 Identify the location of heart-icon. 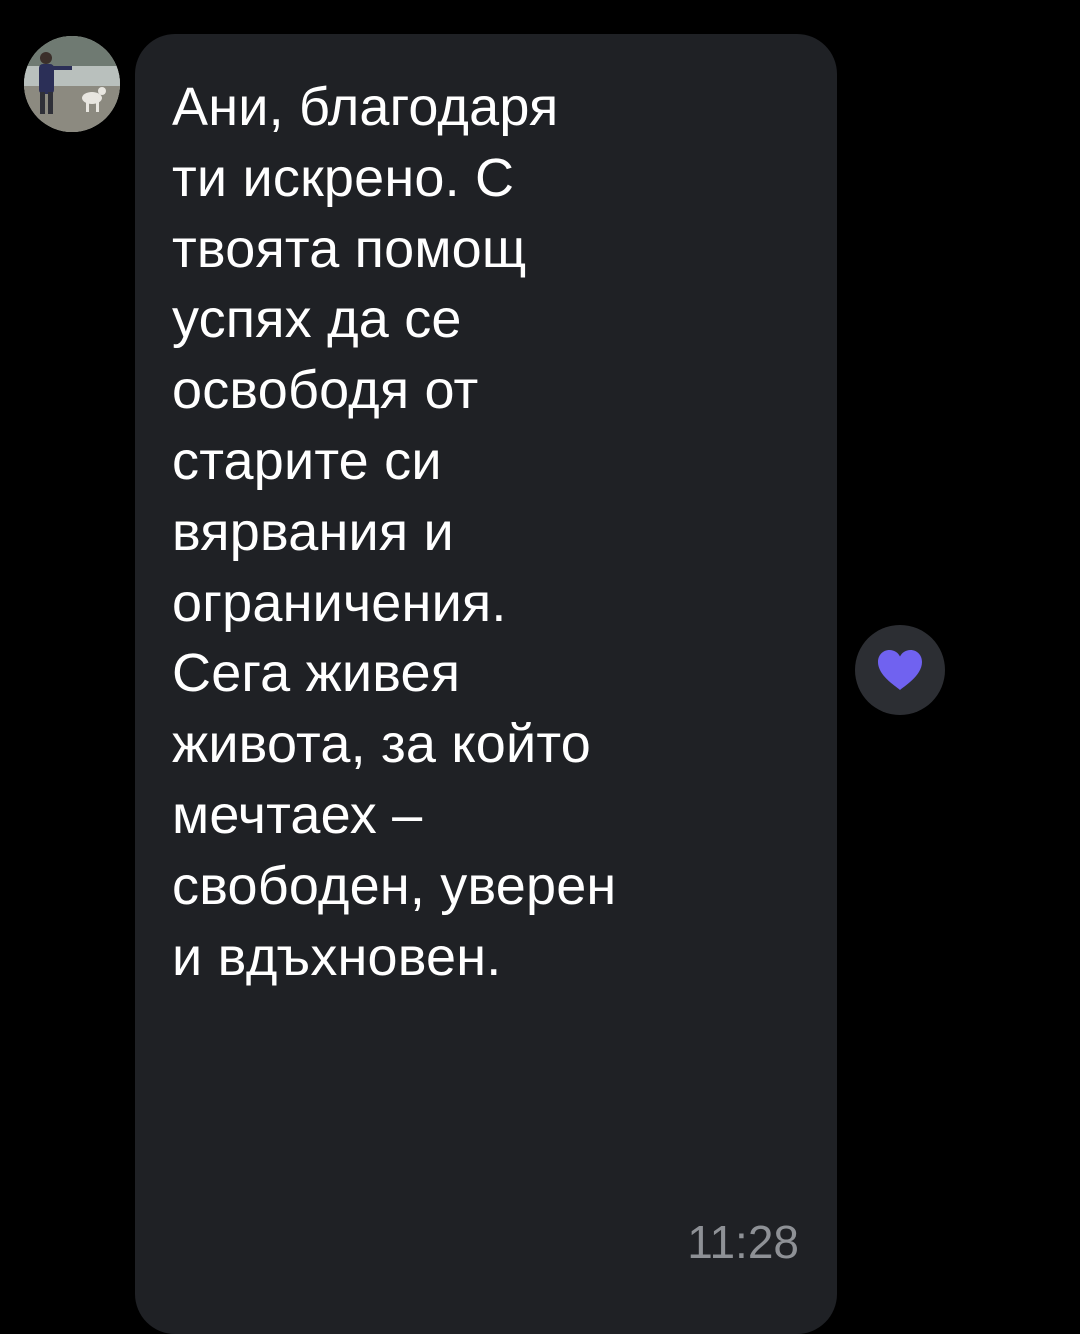
(900, 670).